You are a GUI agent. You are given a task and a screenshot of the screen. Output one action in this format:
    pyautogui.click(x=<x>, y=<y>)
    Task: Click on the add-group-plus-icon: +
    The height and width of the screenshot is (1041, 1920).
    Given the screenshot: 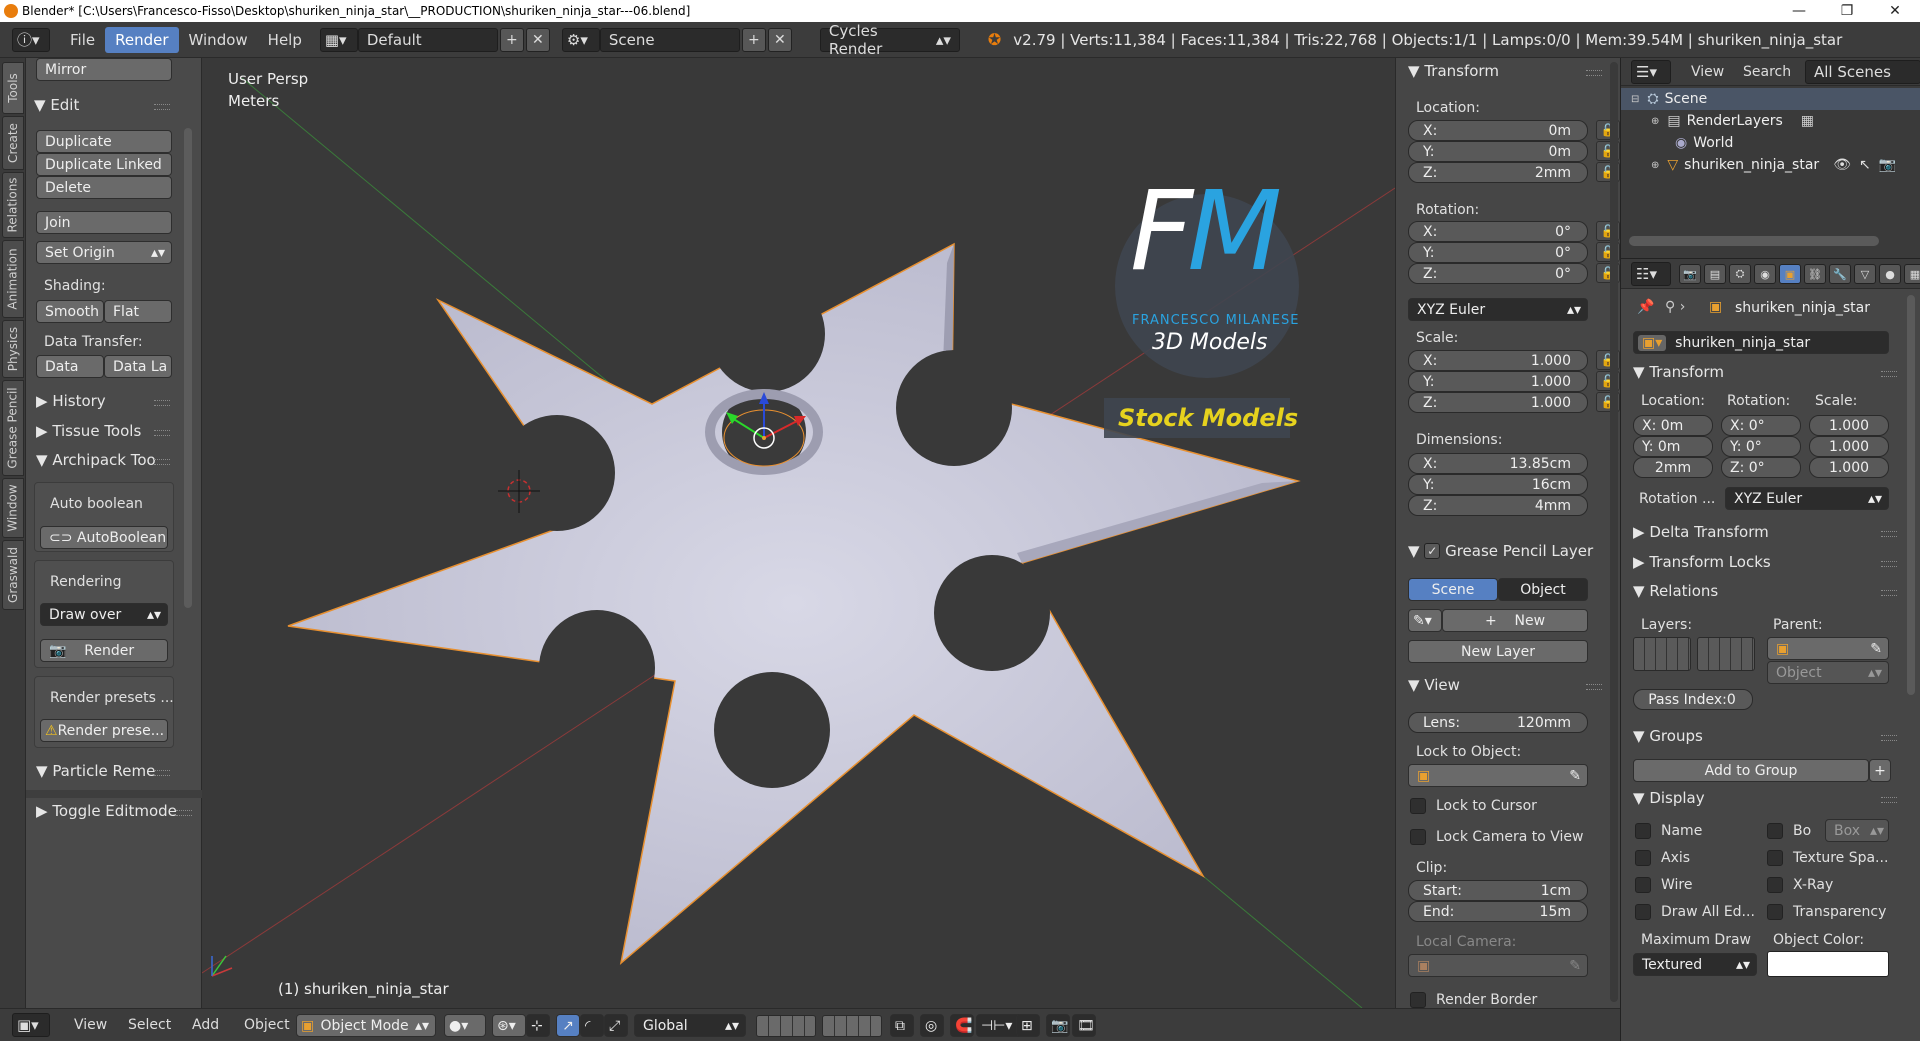 What is the action you would take?
    pyautogui.click(x=1880, y=770)
    